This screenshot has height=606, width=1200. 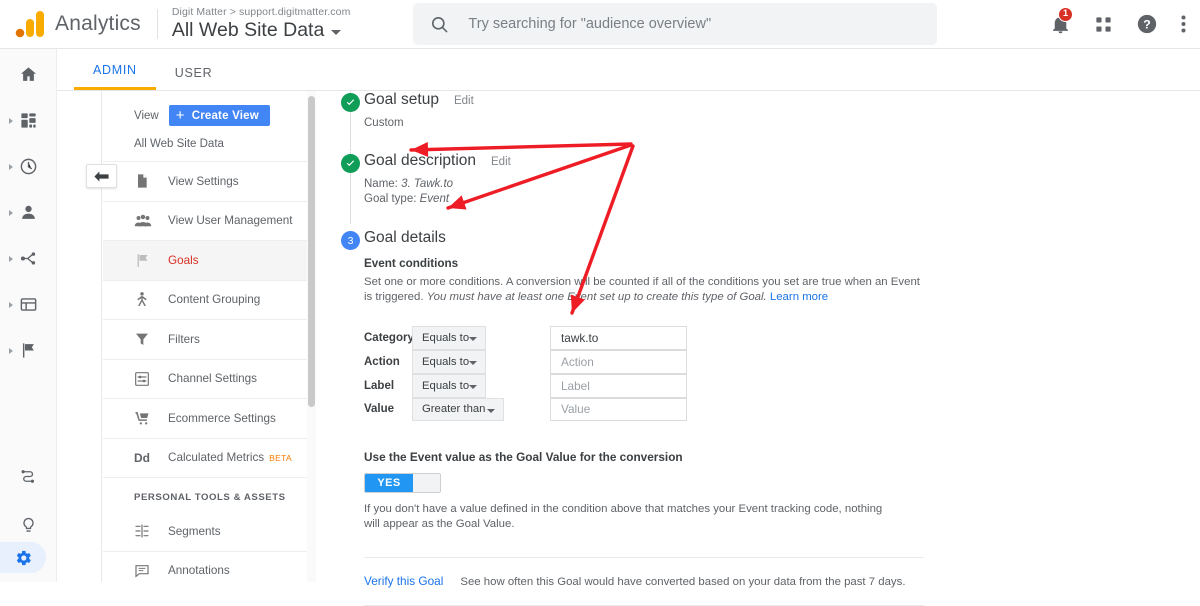 I want to click on goal-description-details: Name: 3. Tawk.to Goal type: Event, so click(x=647, y=192).